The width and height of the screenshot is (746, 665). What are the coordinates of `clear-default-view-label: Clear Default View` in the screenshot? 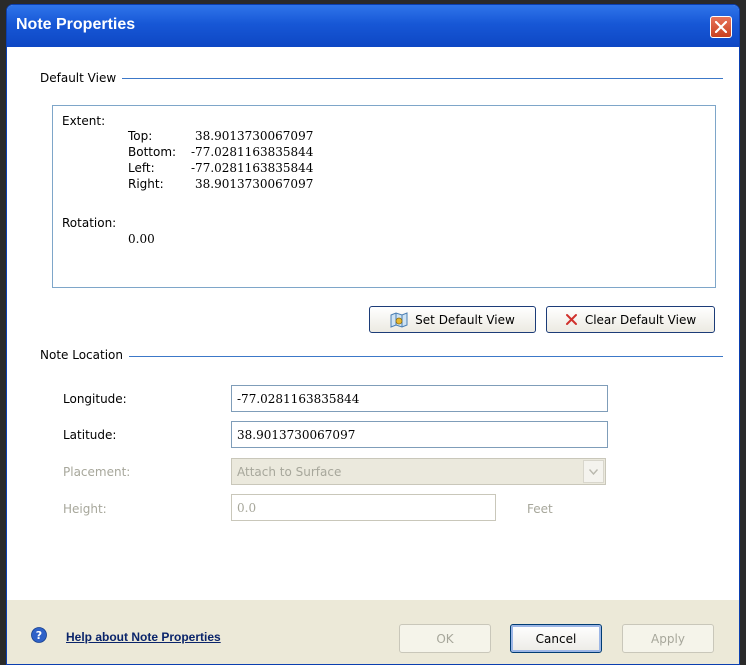 It's located at (640, 319).